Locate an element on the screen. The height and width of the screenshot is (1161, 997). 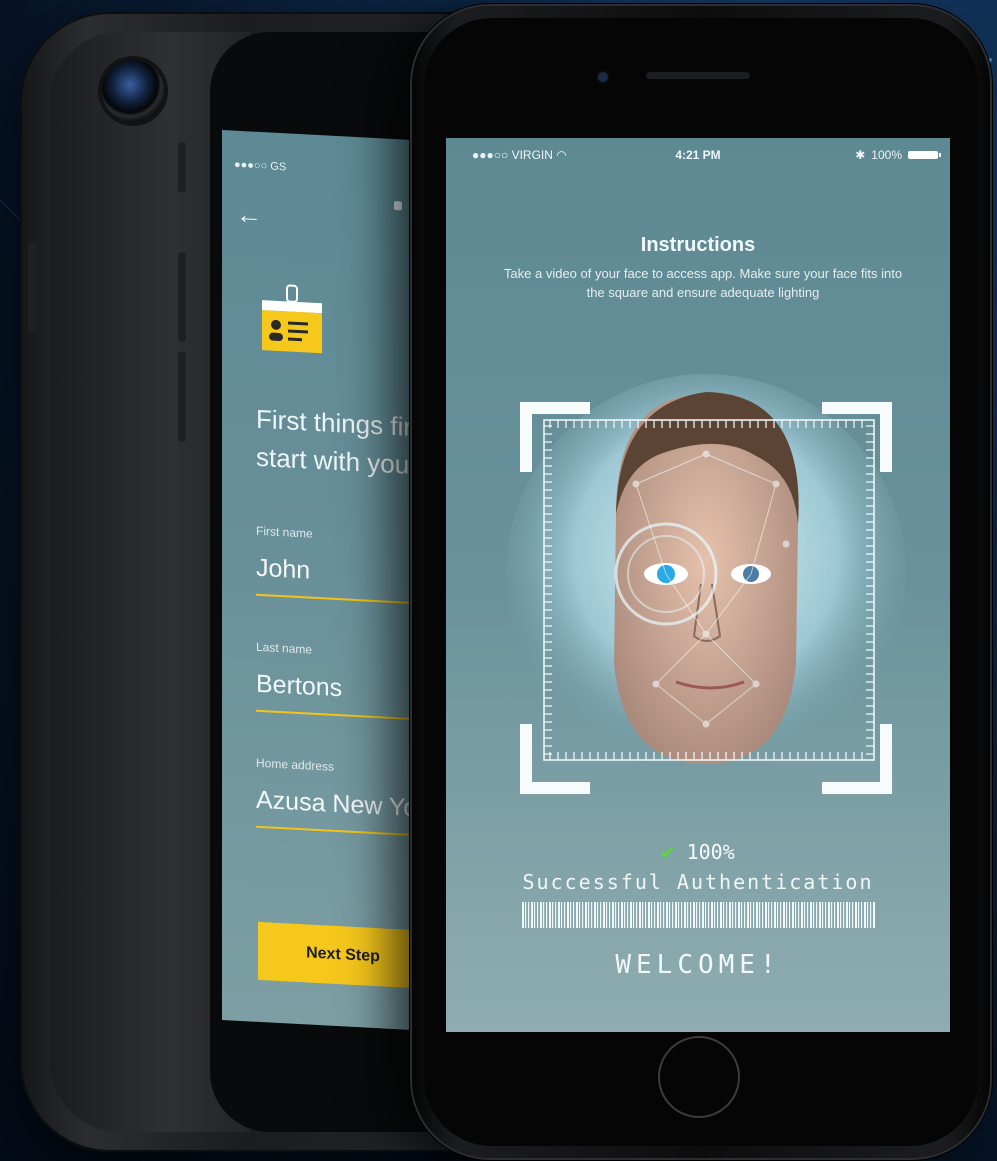
face-scan-frame is located at coordinates (706, 584).